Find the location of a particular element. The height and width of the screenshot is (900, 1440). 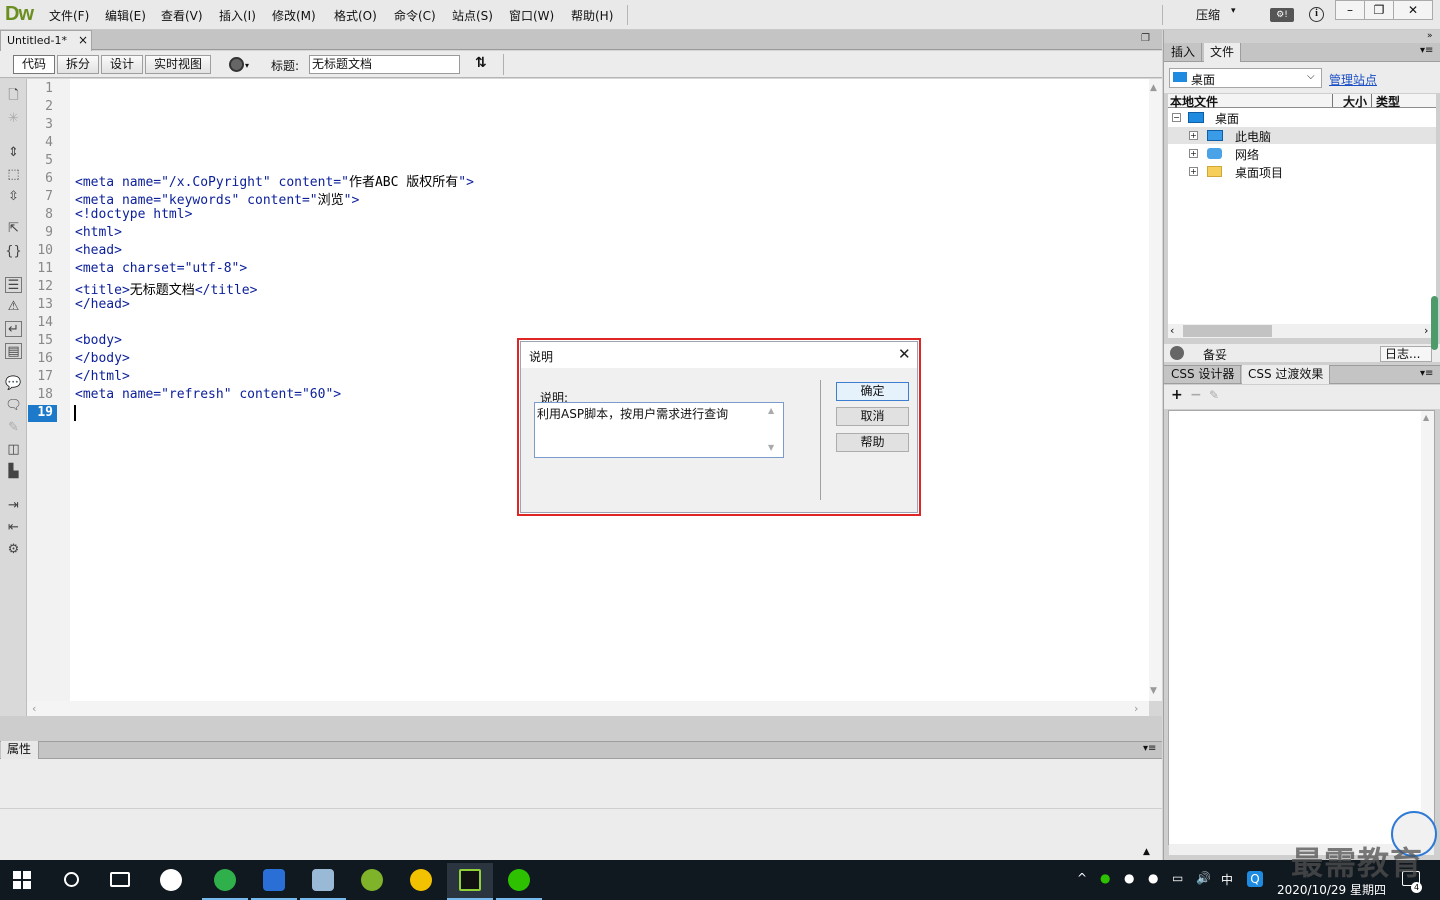

close-icon: ✕ is located at coordinates (904, 354).